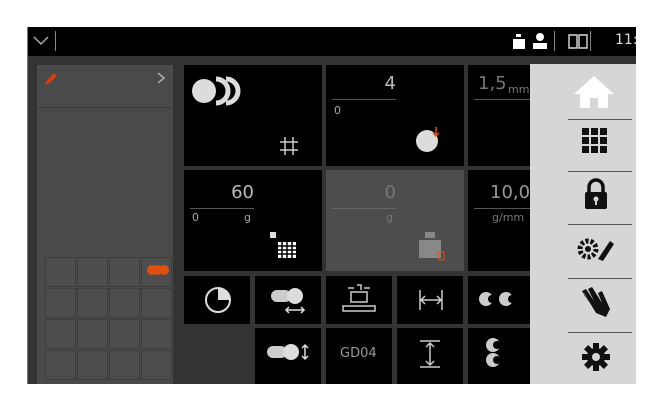 The height and width of the screenshot is (399, 649). Describe the element at coordinates (337, 110) in the screenshot. I see `count-min: 0` at that location.